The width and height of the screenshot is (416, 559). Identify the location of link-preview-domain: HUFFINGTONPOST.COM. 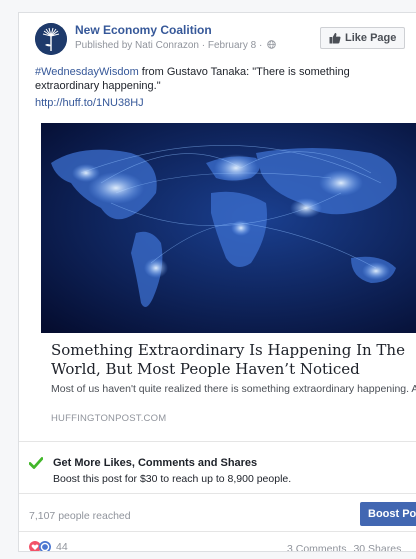
(109, 418).